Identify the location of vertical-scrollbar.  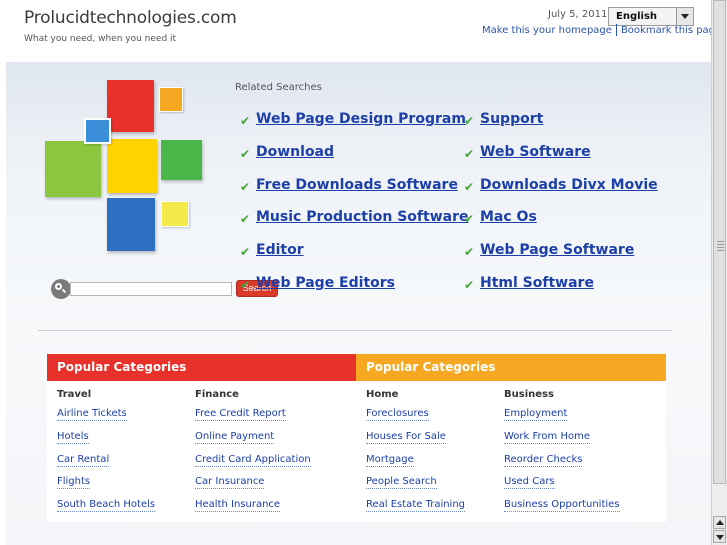
(719, 272).